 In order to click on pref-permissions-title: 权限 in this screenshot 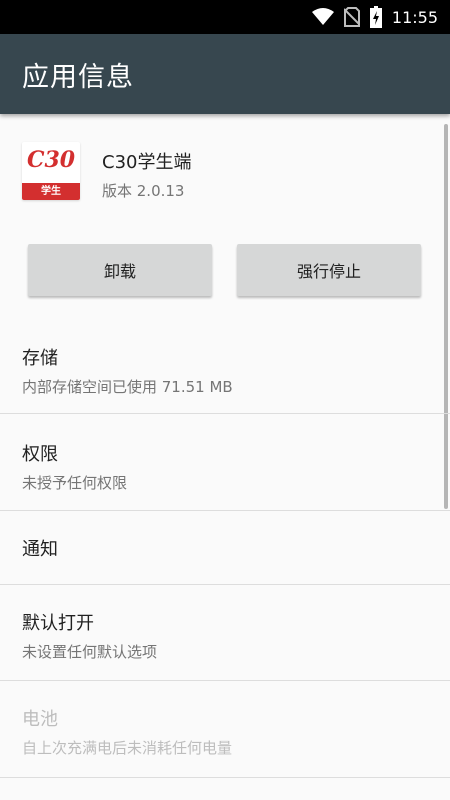, I will do `click(40, 454)`.